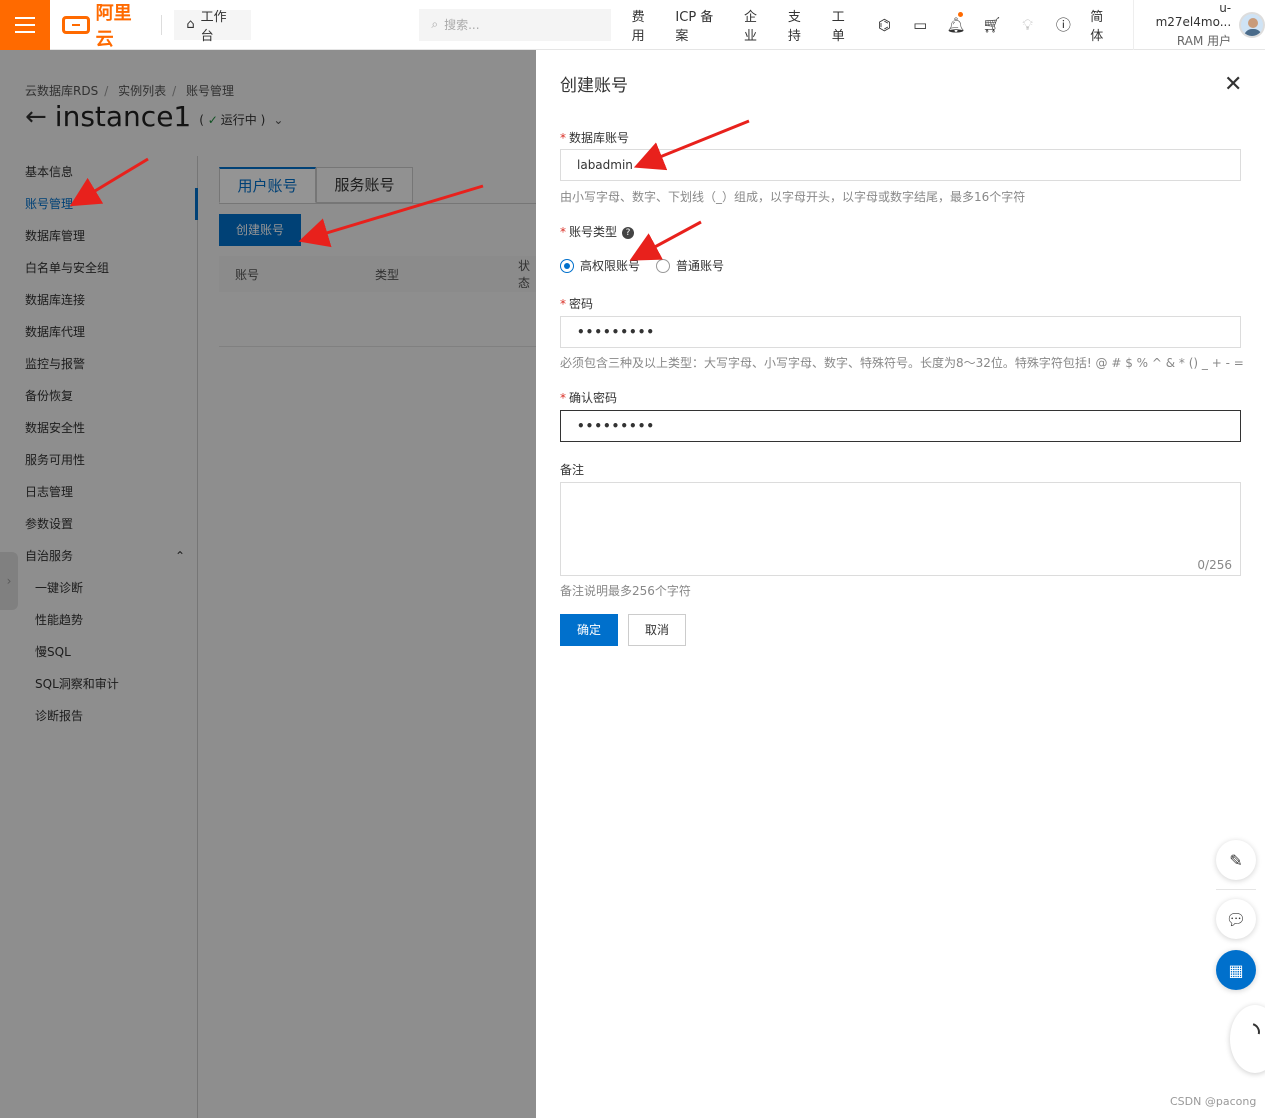  What do you see at coordinates (900, 529) in the screenshot?
I see `remark-textarea: 0/256` at bounding box center [900, 529].